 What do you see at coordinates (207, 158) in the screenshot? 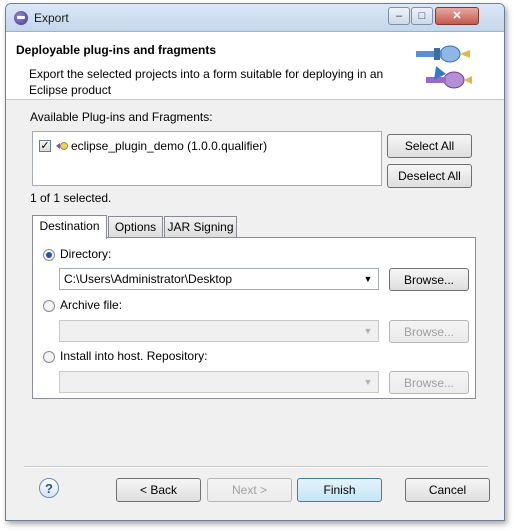
I see `plugin-list: ✓ eclipse_plugin_demo (1.0.0.qualifier)` at bounding box center [207, 158].